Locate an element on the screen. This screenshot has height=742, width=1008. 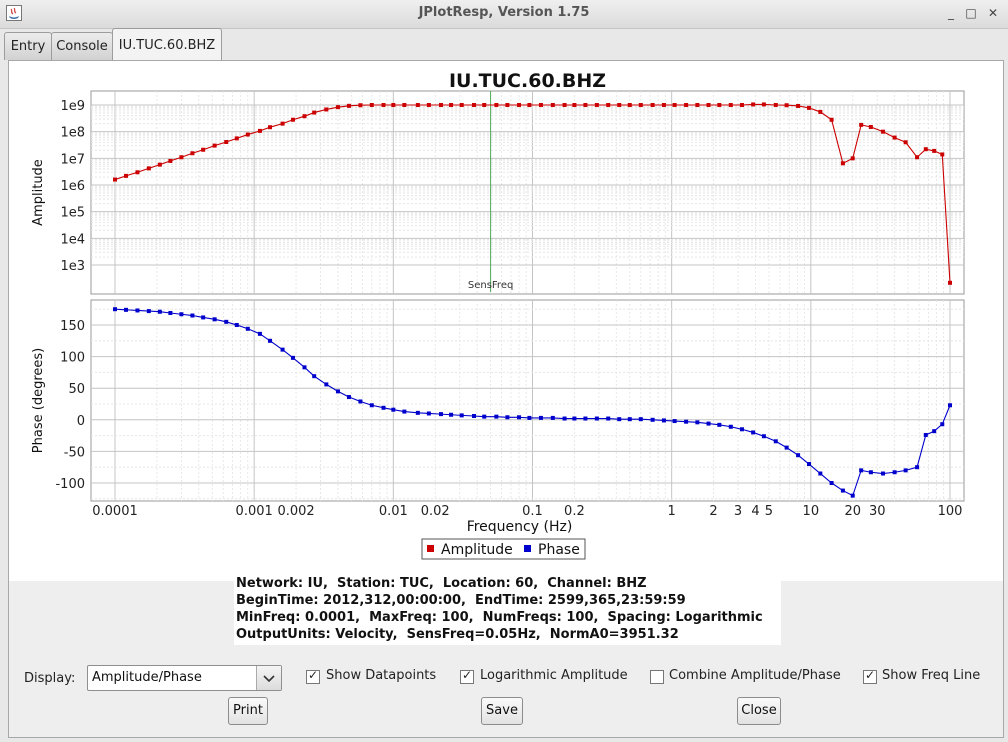
amplitude-tick-label: 1e5 is located at coordinates (72, 213).